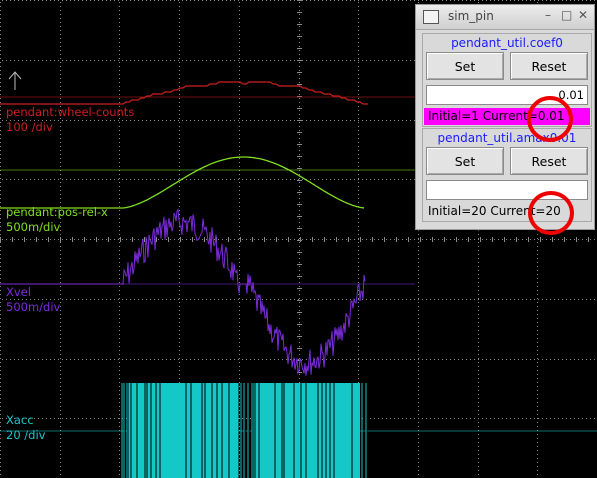  I want to click on xacc-trace, so click(244, 430).